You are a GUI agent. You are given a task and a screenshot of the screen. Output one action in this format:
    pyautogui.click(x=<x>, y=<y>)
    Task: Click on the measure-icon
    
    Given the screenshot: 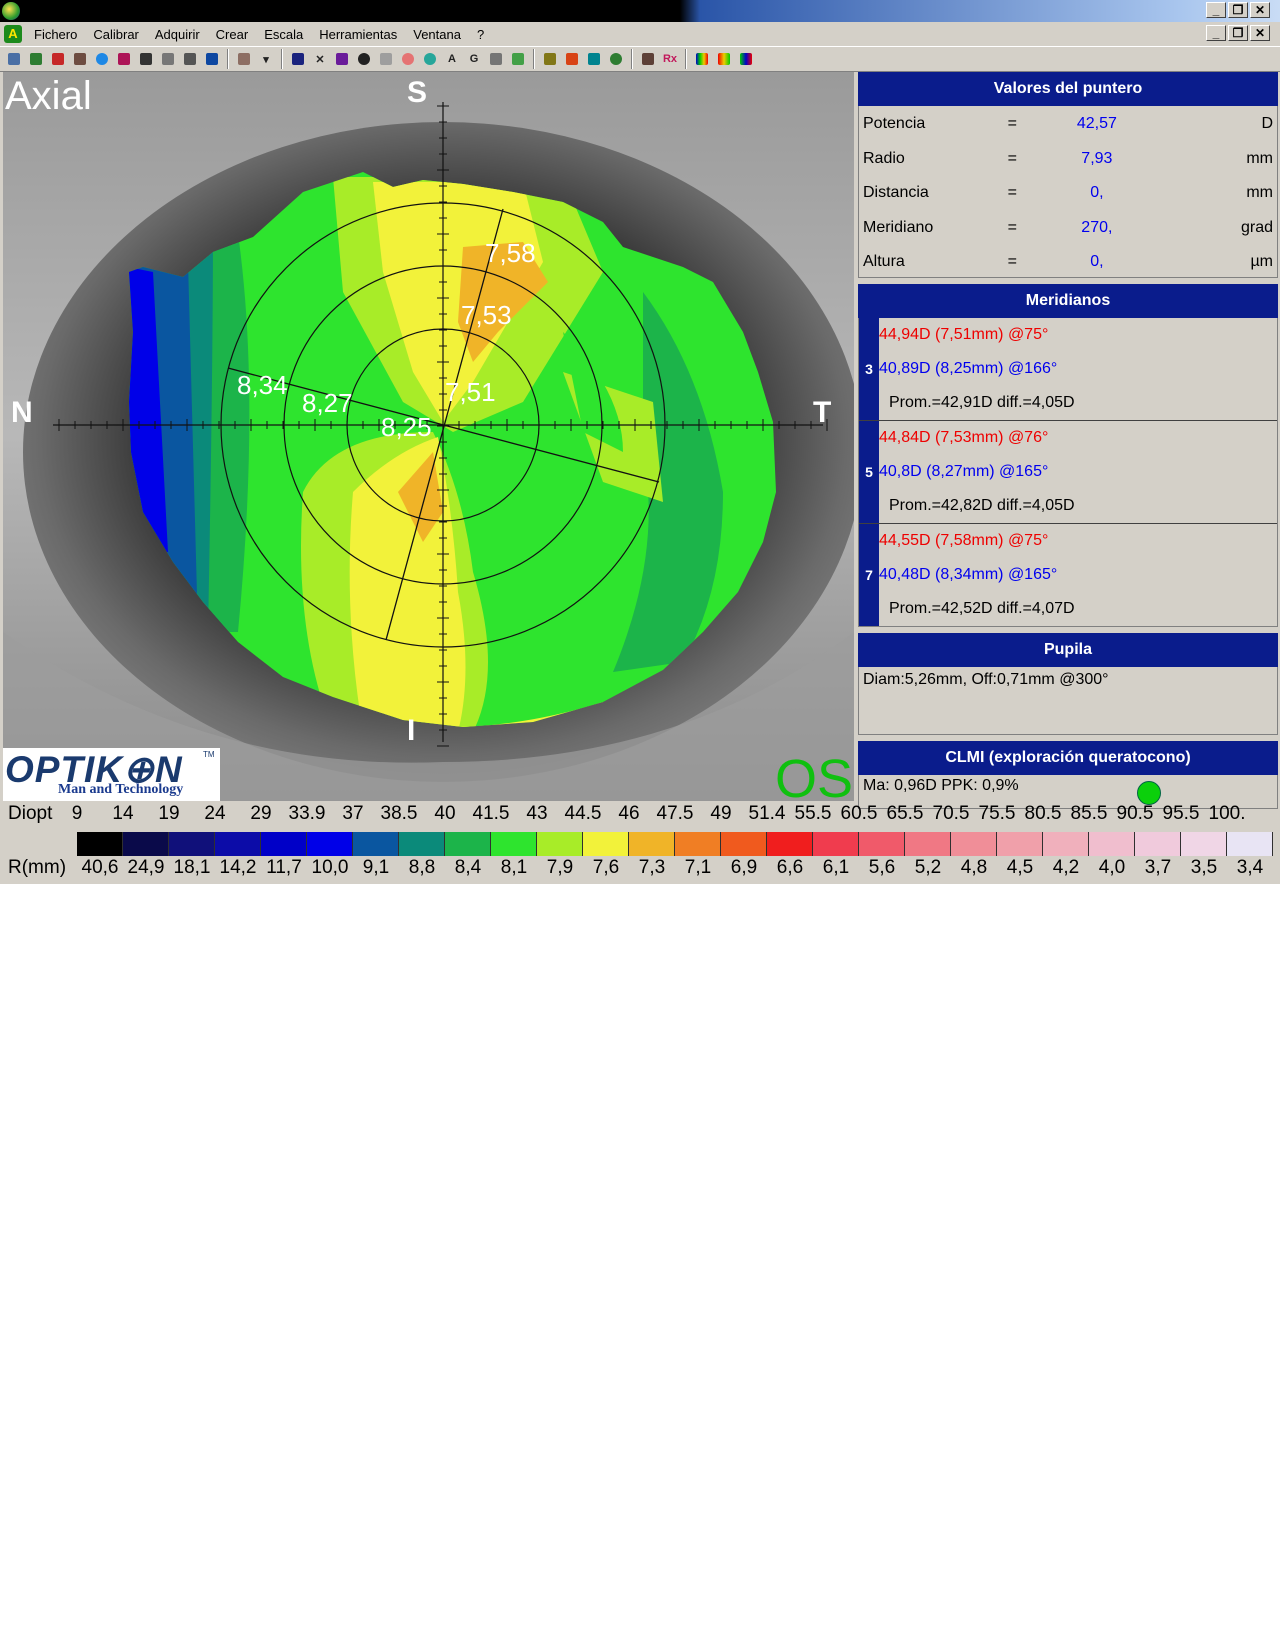 What is the action you would take?
    pyautogui.click(x=594, y=59)
    